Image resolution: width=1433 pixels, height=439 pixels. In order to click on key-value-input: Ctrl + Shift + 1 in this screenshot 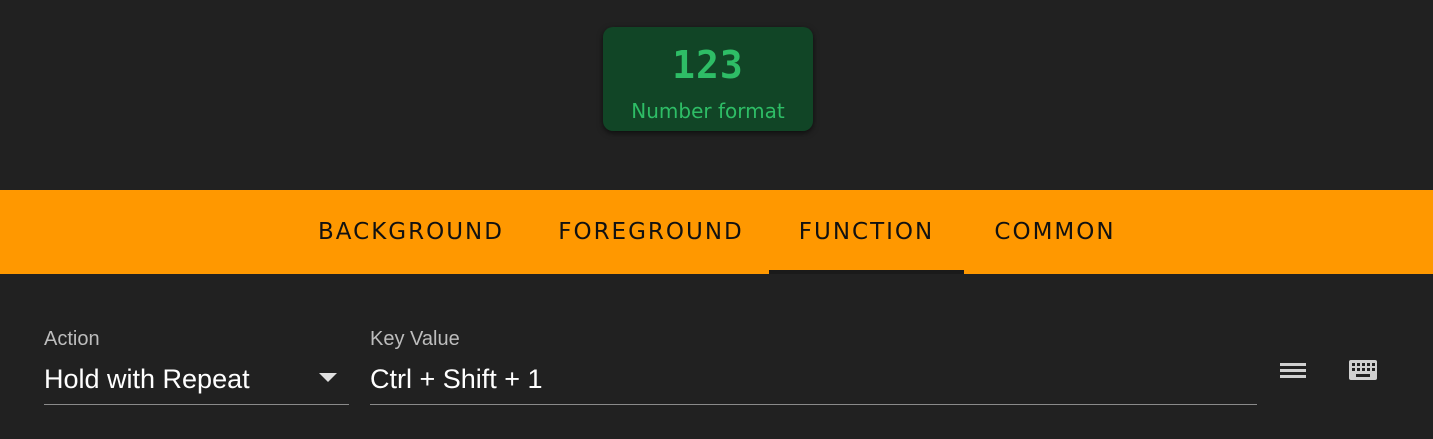, I will do `click(813, 379)`.